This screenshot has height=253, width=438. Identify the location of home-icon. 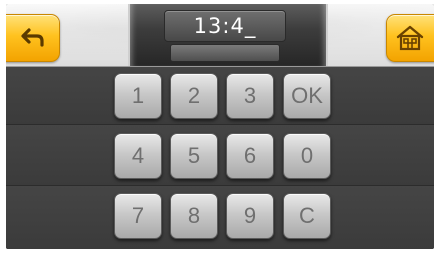
(410, 38).